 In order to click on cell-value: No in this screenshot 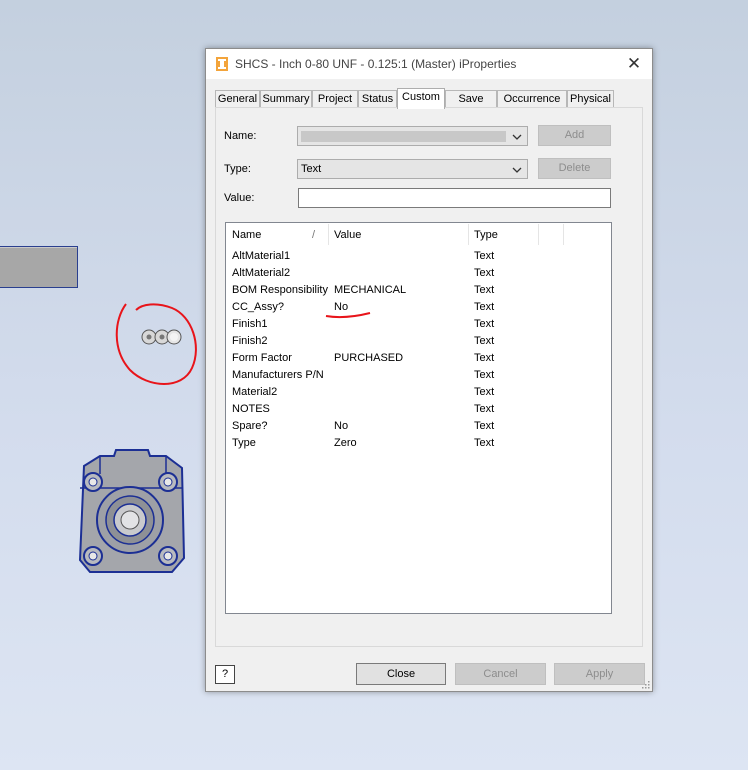, I will do `click(341, 426)`.